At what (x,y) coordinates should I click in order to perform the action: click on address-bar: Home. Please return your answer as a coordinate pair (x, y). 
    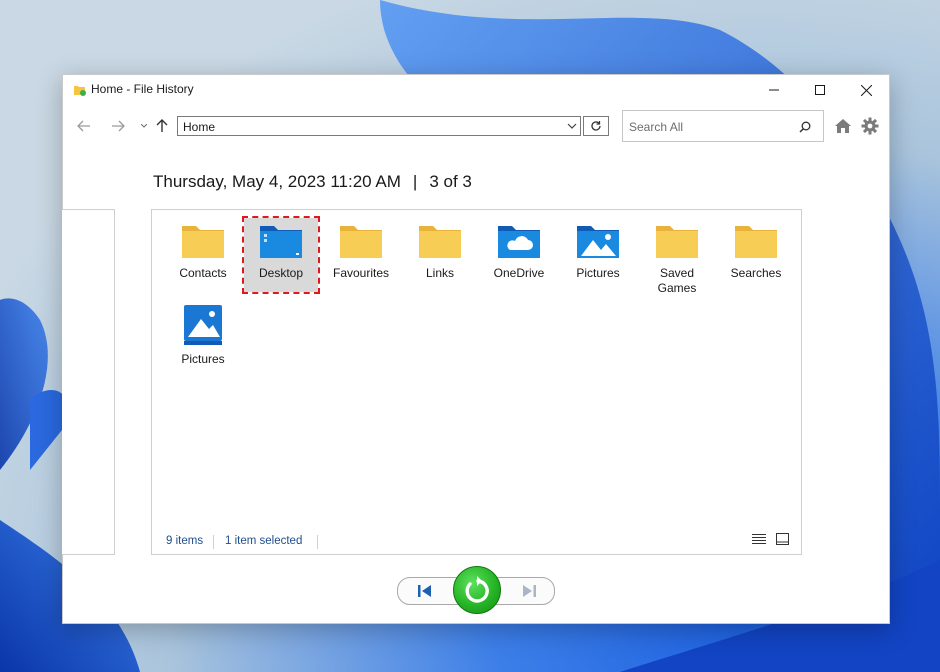
    Looking at the image, I should click on (379, 126).